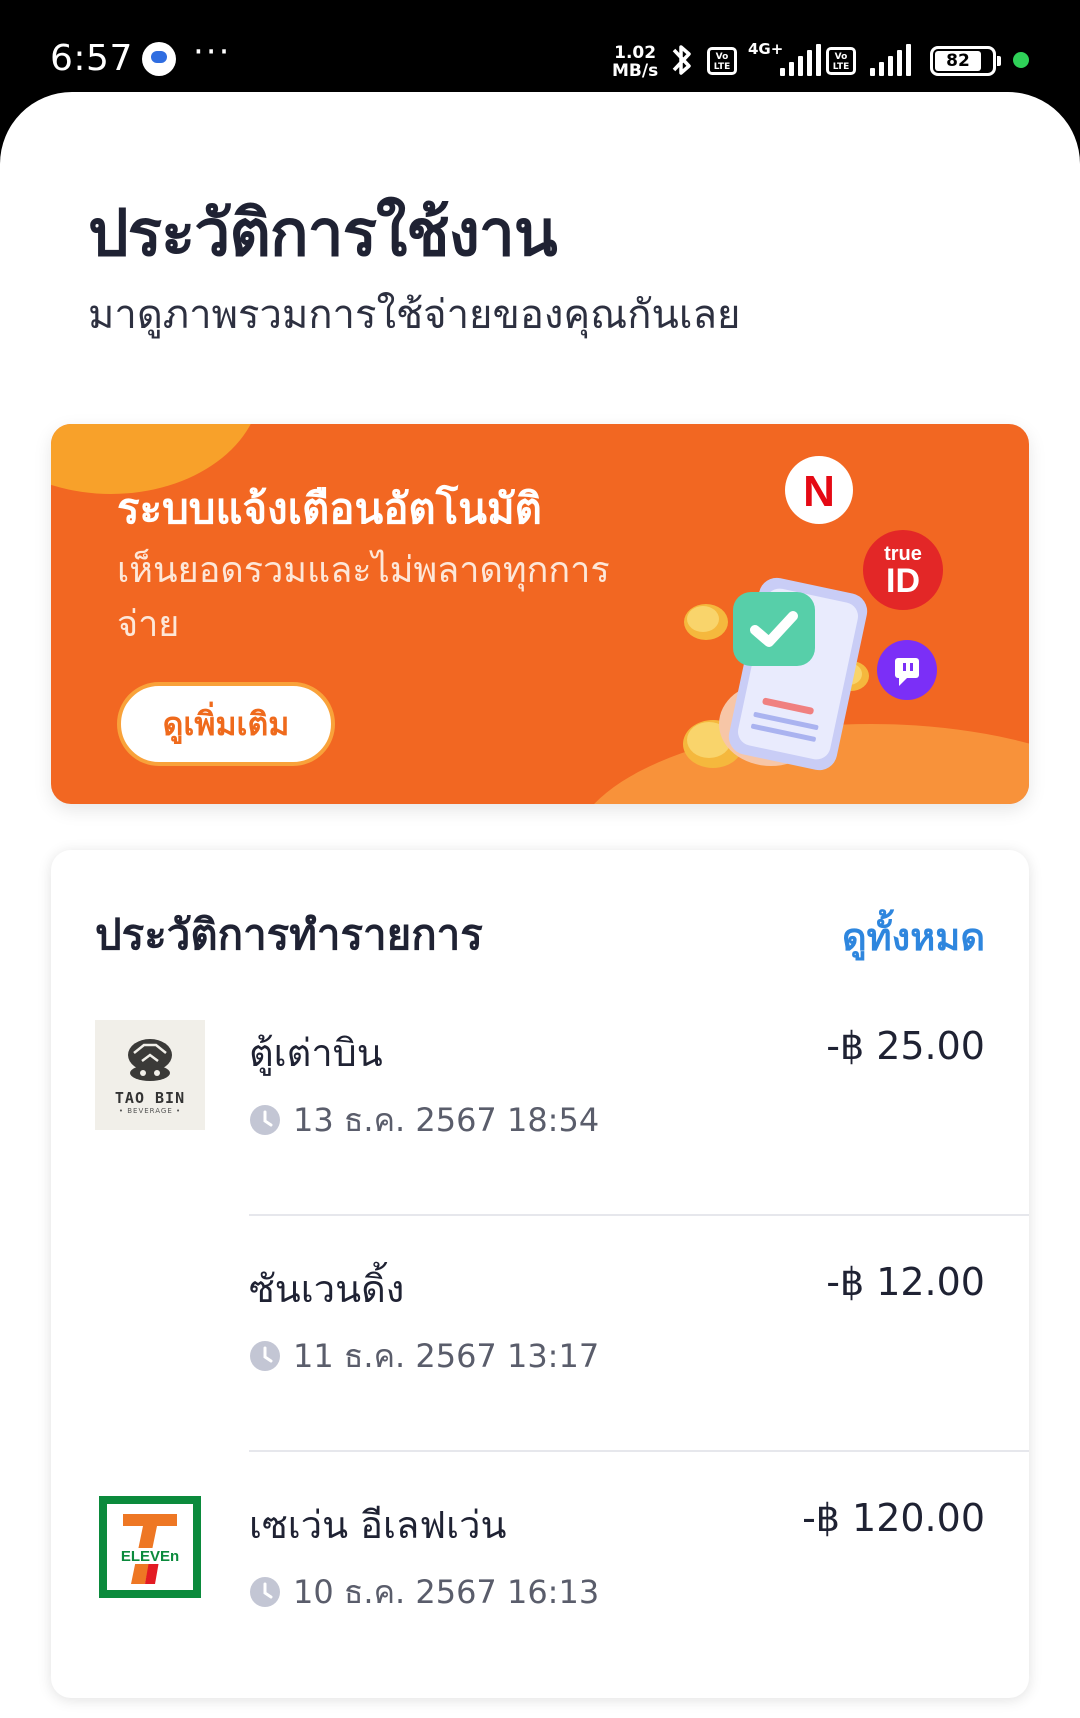  What do you see at coordinates (793, 674) in the screenshot?
I see `phone-illustration-icon` at bounding box center [793, 674].